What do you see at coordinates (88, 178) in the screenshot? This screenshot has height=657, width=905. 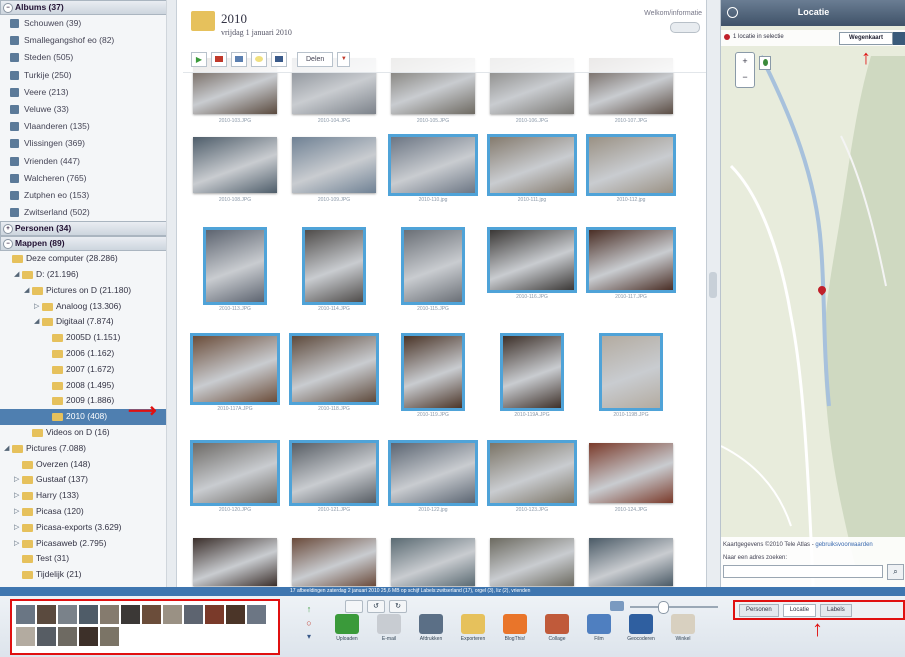 I see `album-item: Walcheren (765)` at bounding box center [88, 178].